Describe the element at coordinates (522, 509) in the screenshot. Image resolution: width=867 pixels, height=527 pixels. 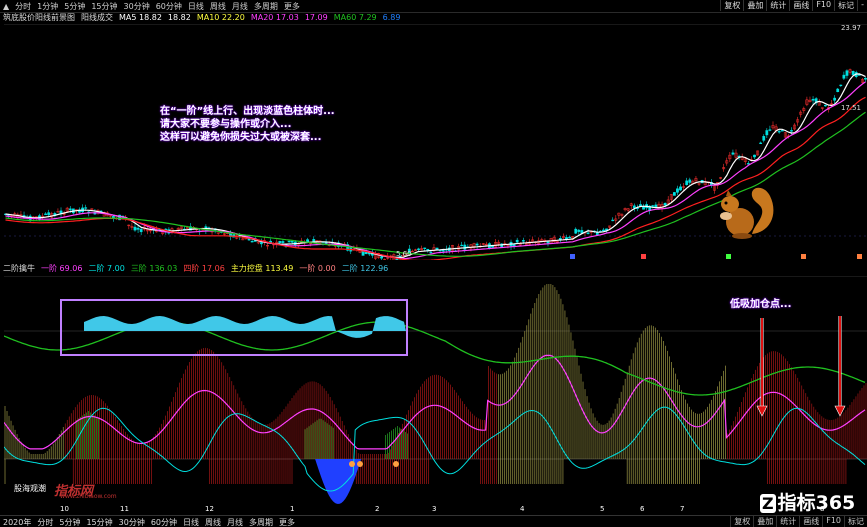
I see `date-tick: 4` at that location.